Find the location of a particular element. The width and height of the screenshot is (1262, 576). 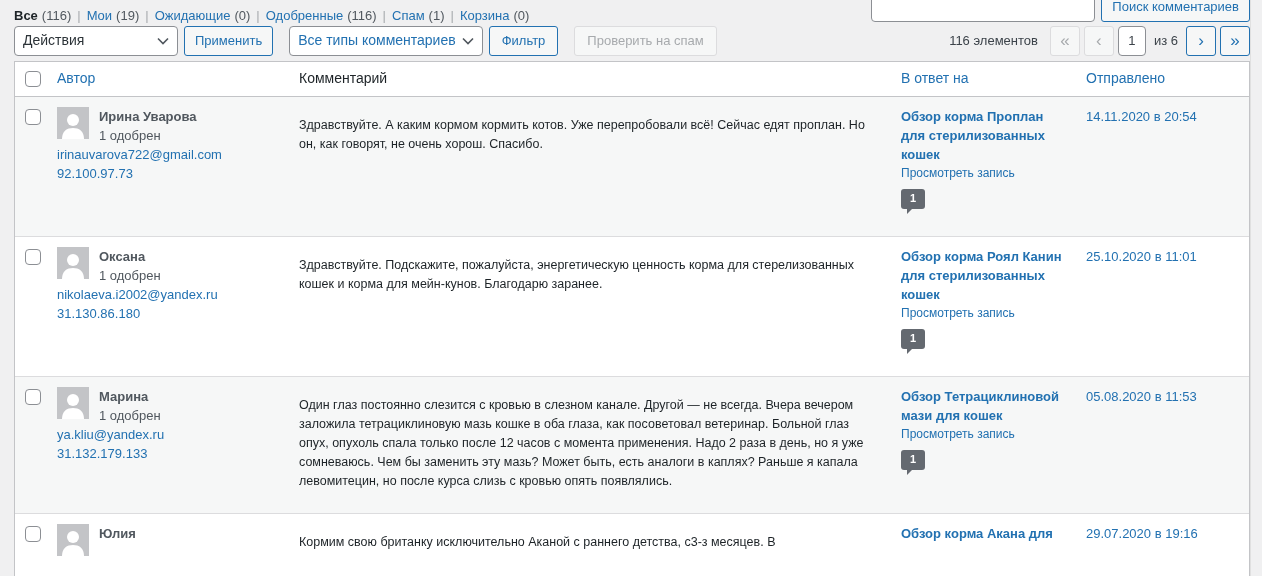

author-name: Оксана is located at coordinates (123, 256).